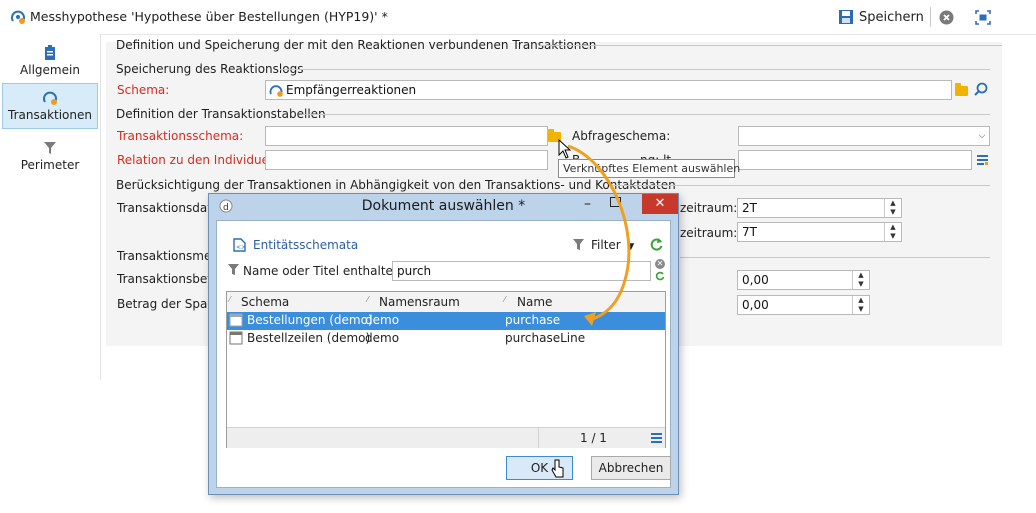  I want to click on search-label: Name oder Titel enthalten:, so click(324, 271).